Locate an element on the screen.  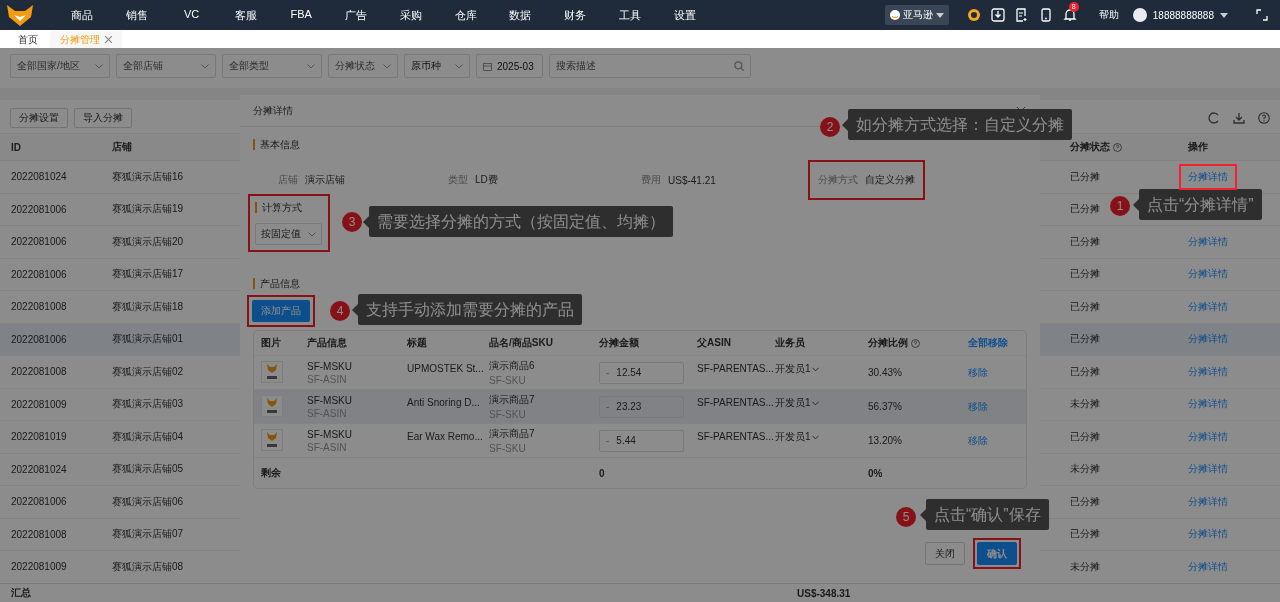
column-header: 分摊比例 is located at coordinates (888, 343).